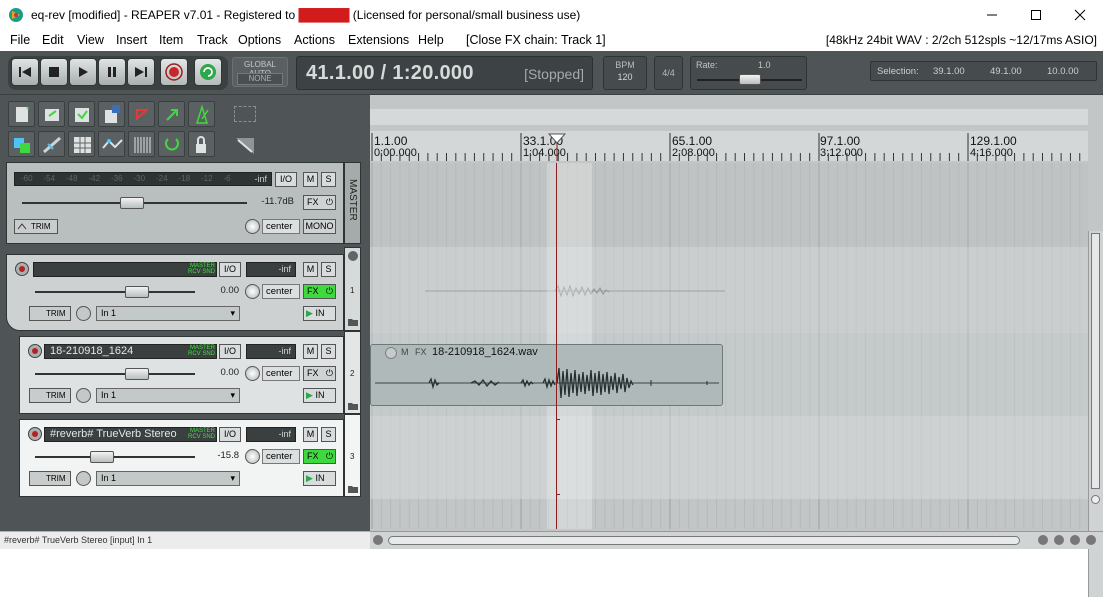 This screenshot has width=1103, height=597. I want to click on track-3-record-arm, so click(35, 434).